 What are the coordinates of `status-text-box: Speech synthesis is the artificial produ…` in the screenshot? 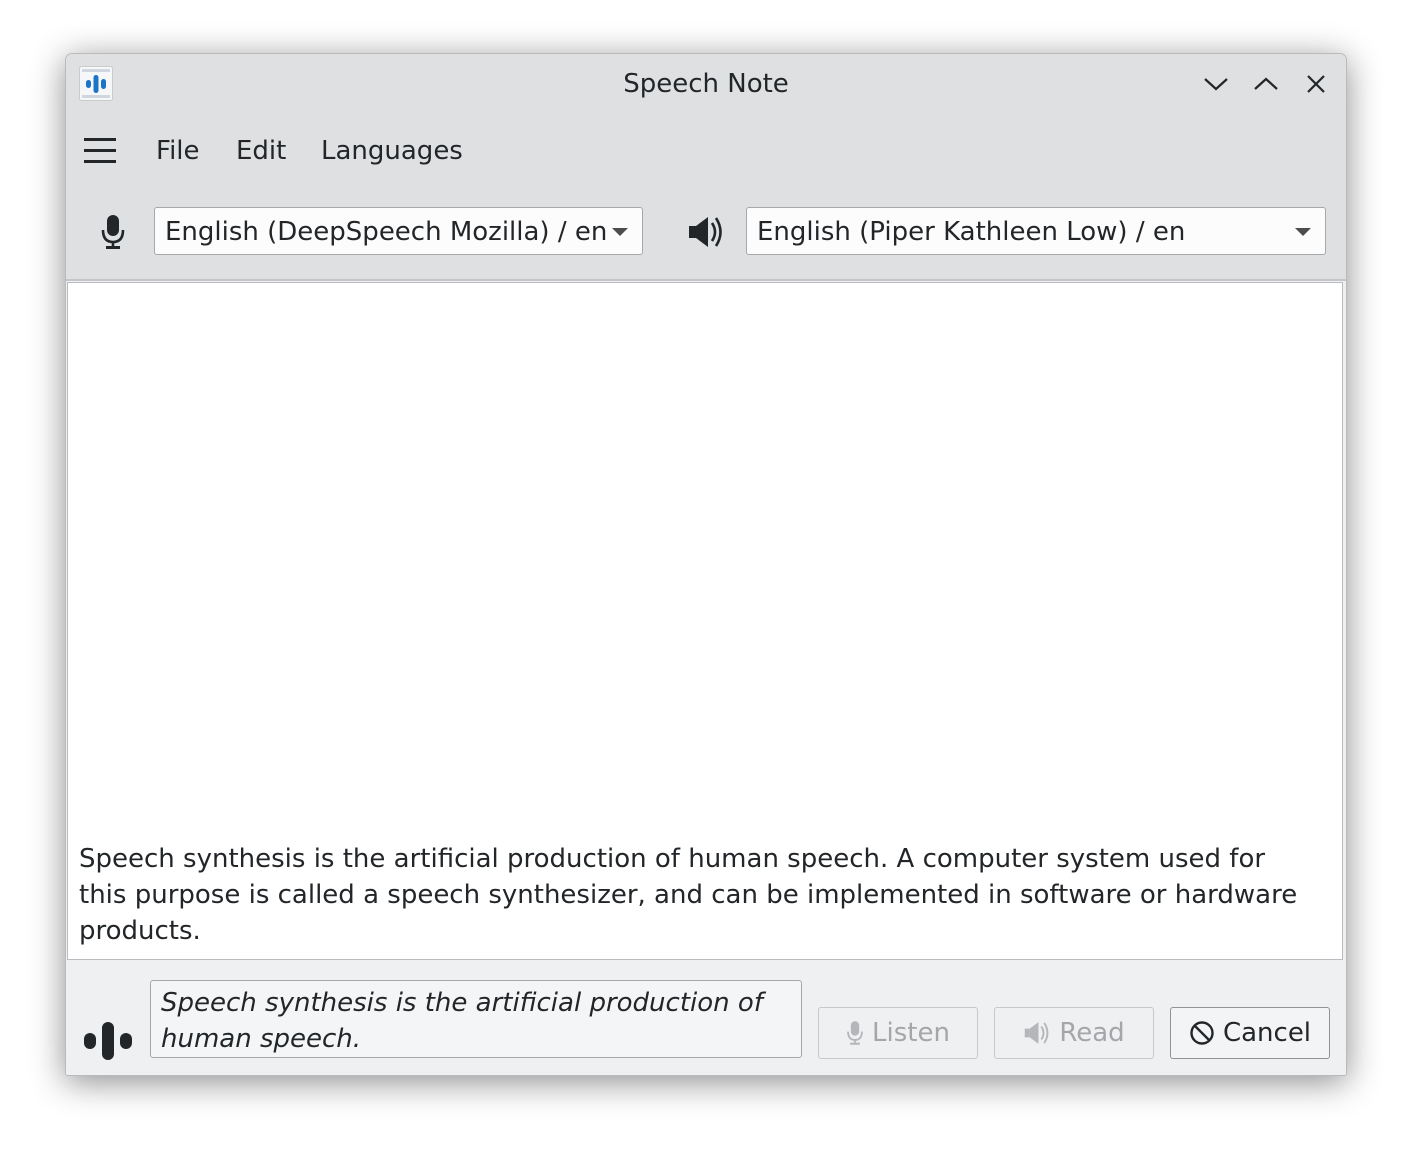 It's located at (476, 1019).